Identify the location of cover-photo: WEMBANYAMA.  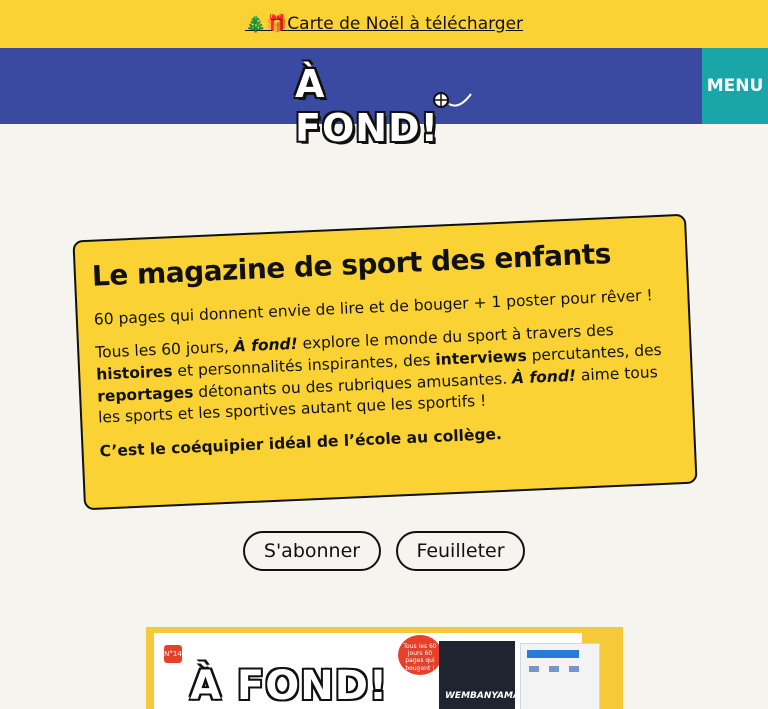
(479, 675).